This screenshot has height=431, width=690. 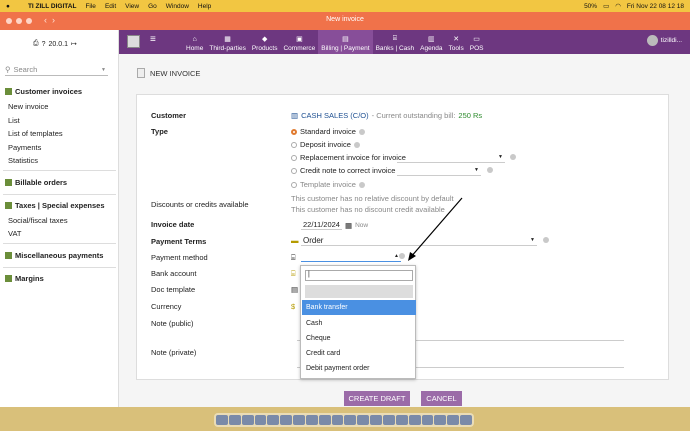 I want to click on macos-dock, so click(x=344, y=420).